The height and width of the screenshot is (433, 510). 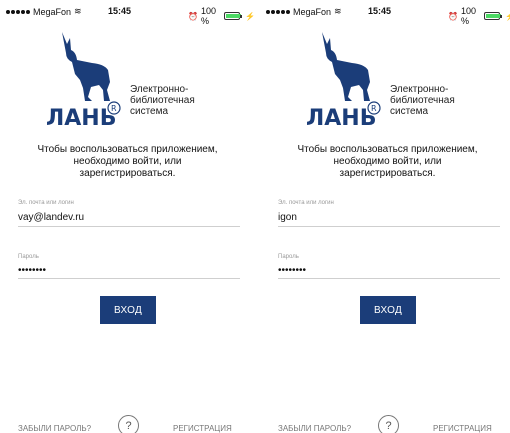 What do you see at coordinates (287, 217) in the screenshot?
I see `email-field: igon` at bounding box center [287, 217].